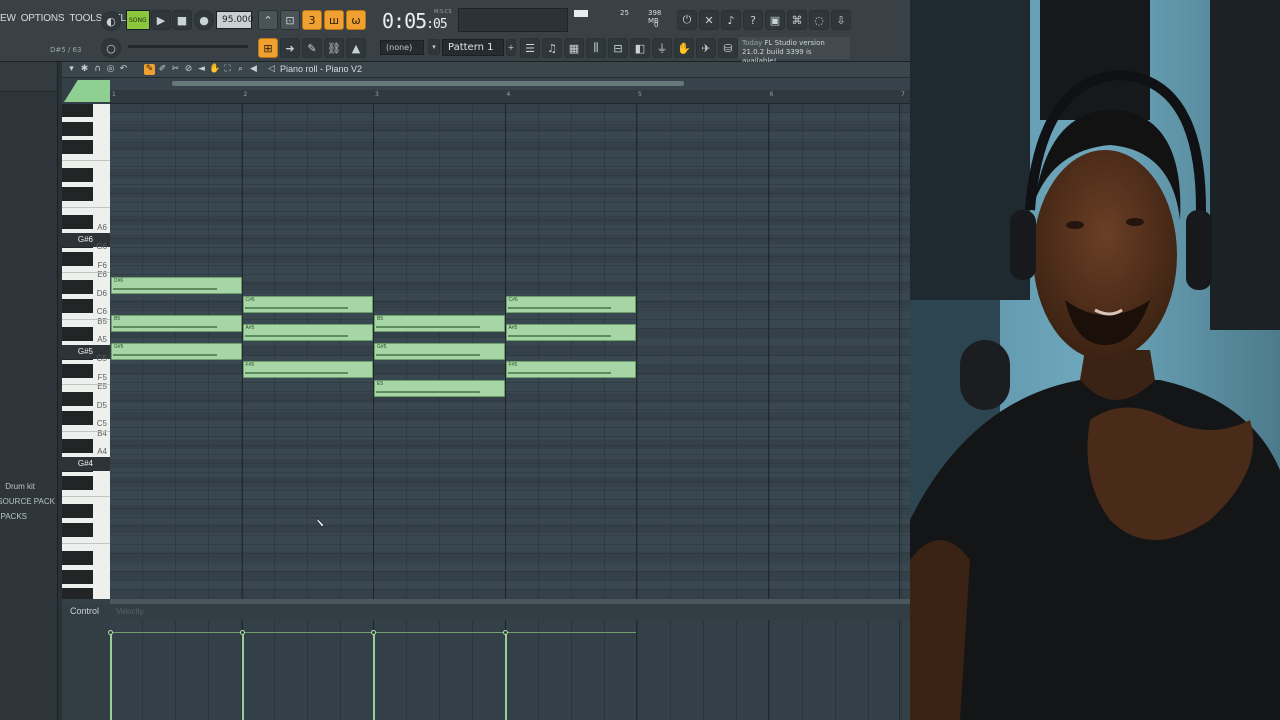 The height and width of the screenshot is (720, 1280). What do you see at coordinates (268, 20) in the screenshot?
I see `metronome-icon: ⌃` at bounding box center [268, 20].